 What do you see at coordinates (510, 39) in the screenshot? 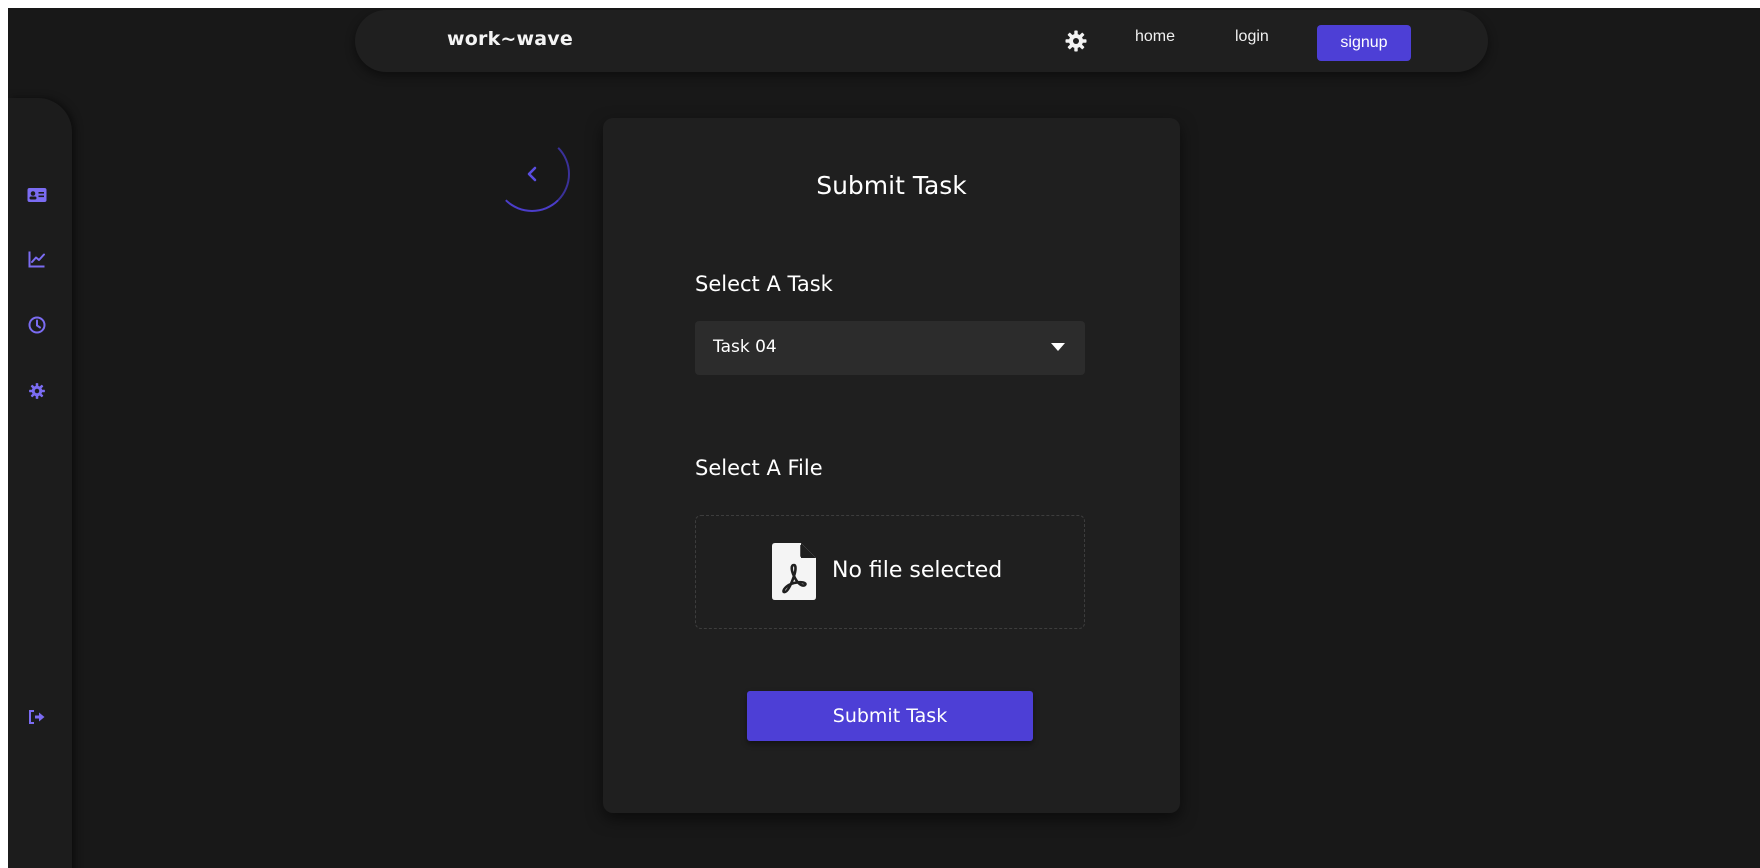
I see `brand-logo: work~wave` at bounding box center [510, 39].